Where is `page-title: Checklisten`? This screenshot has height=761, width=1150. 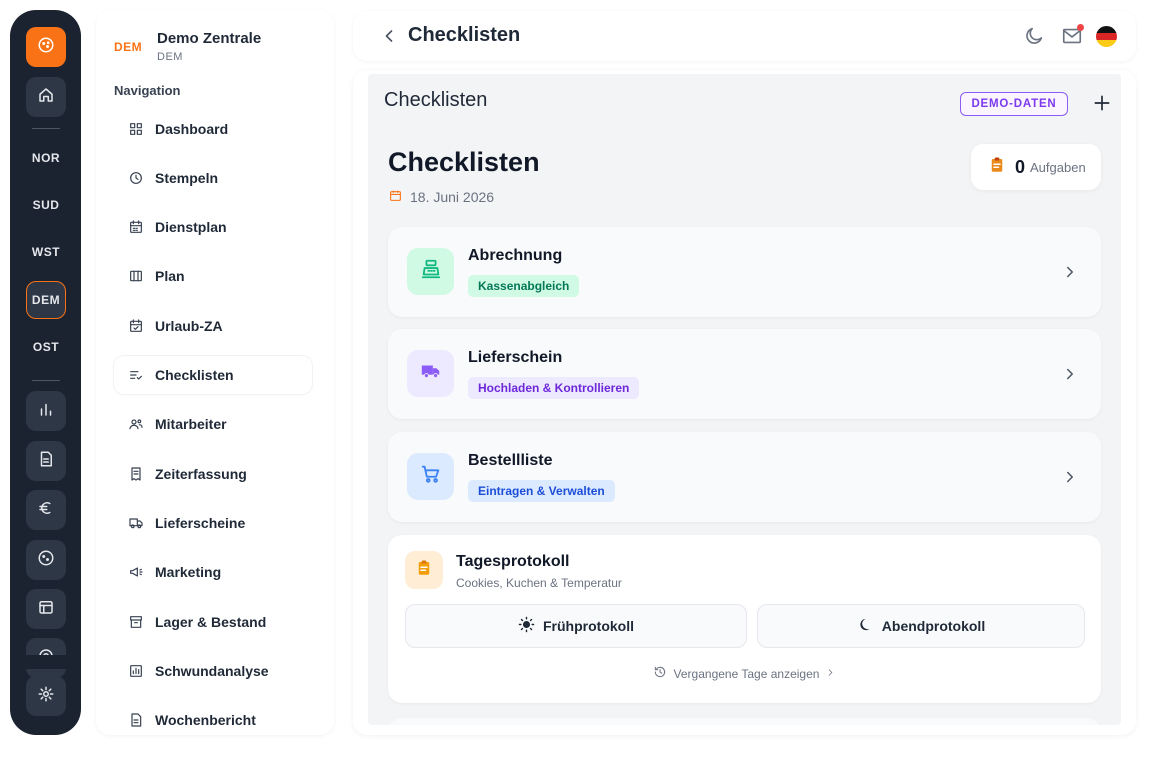
page-title: Checklisten is located at coordinates (464, 35).